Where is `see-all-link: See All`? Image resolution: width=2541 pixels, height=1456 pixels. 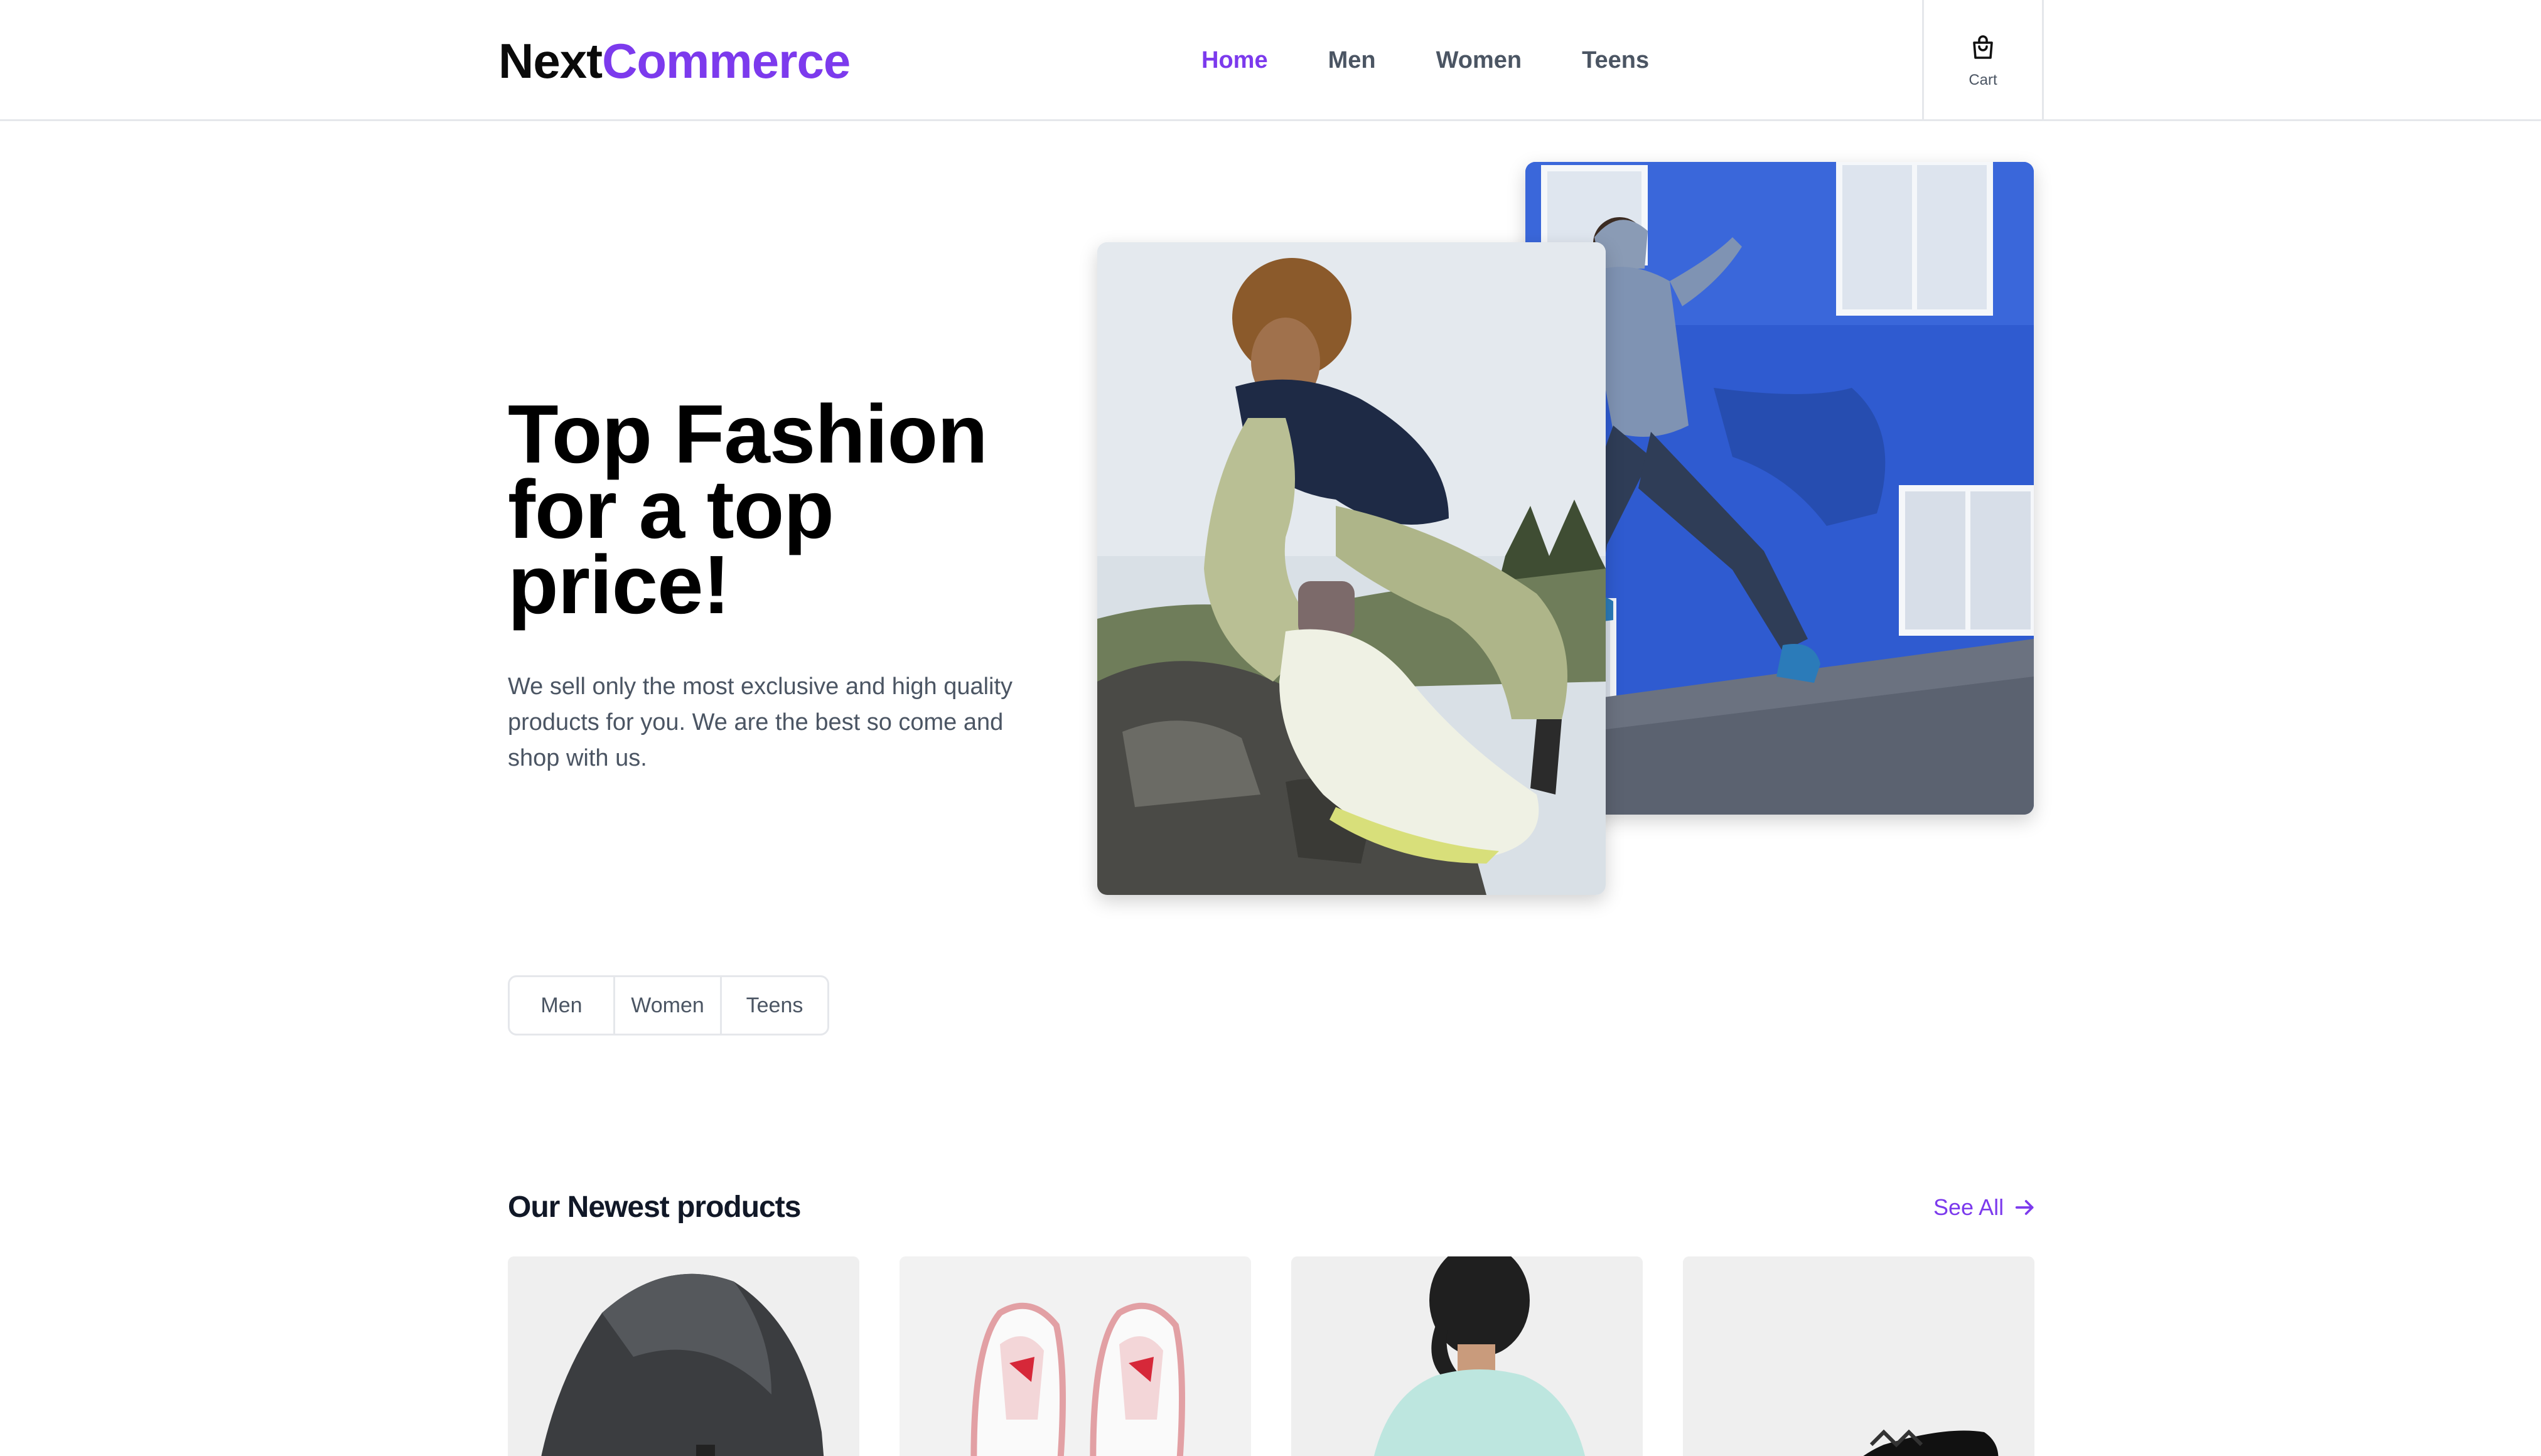 see-all-link: See All is located at coordinates (1985, 1207).